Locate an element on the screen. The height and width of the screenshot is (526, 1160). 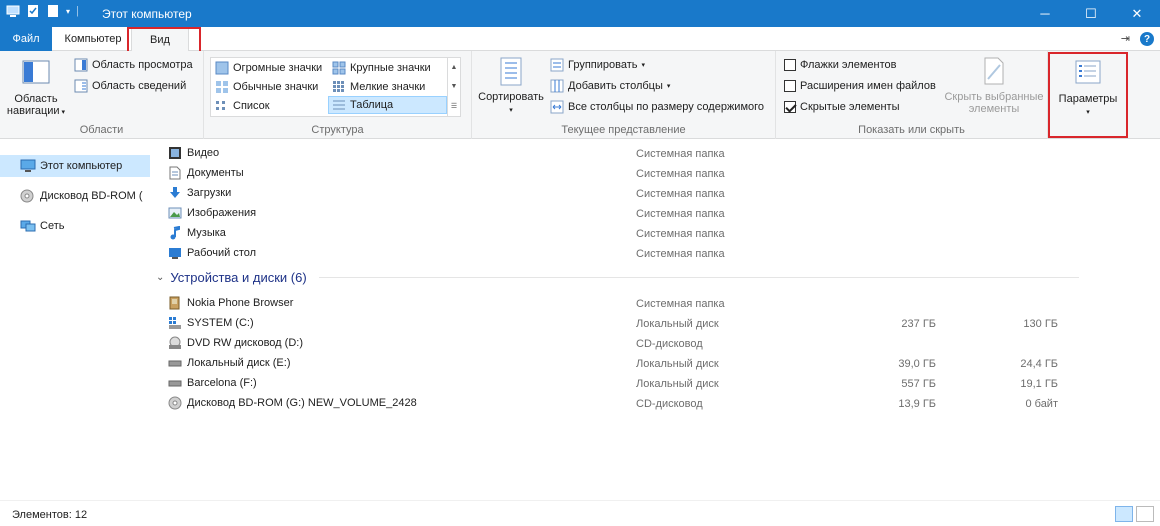
sort-icon is located at coordinates (511, 71).